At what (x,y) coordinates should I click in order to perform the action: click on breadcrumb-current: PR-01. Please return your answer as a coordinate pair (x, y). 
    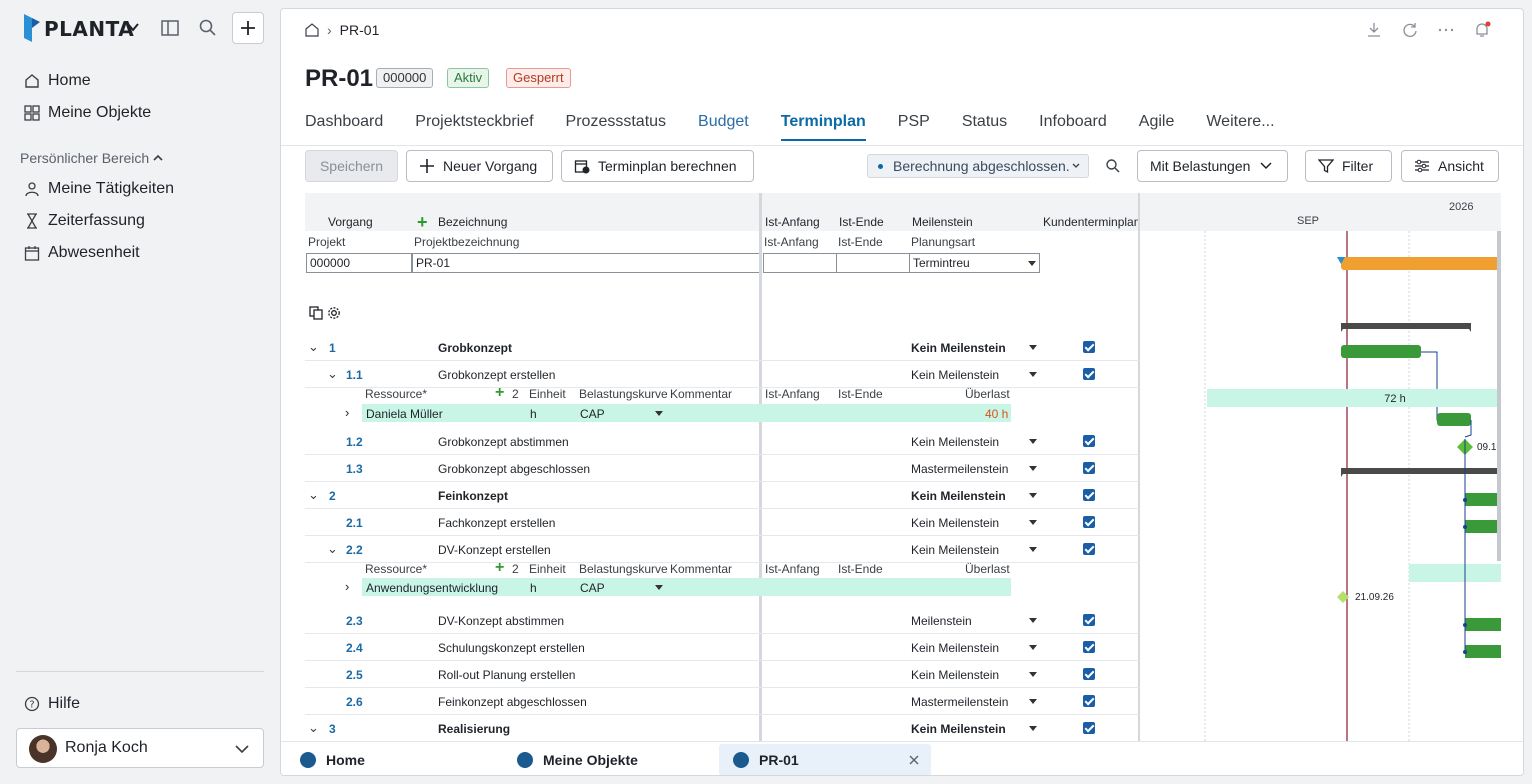
    Looking at the image, I should click on (360, 30).